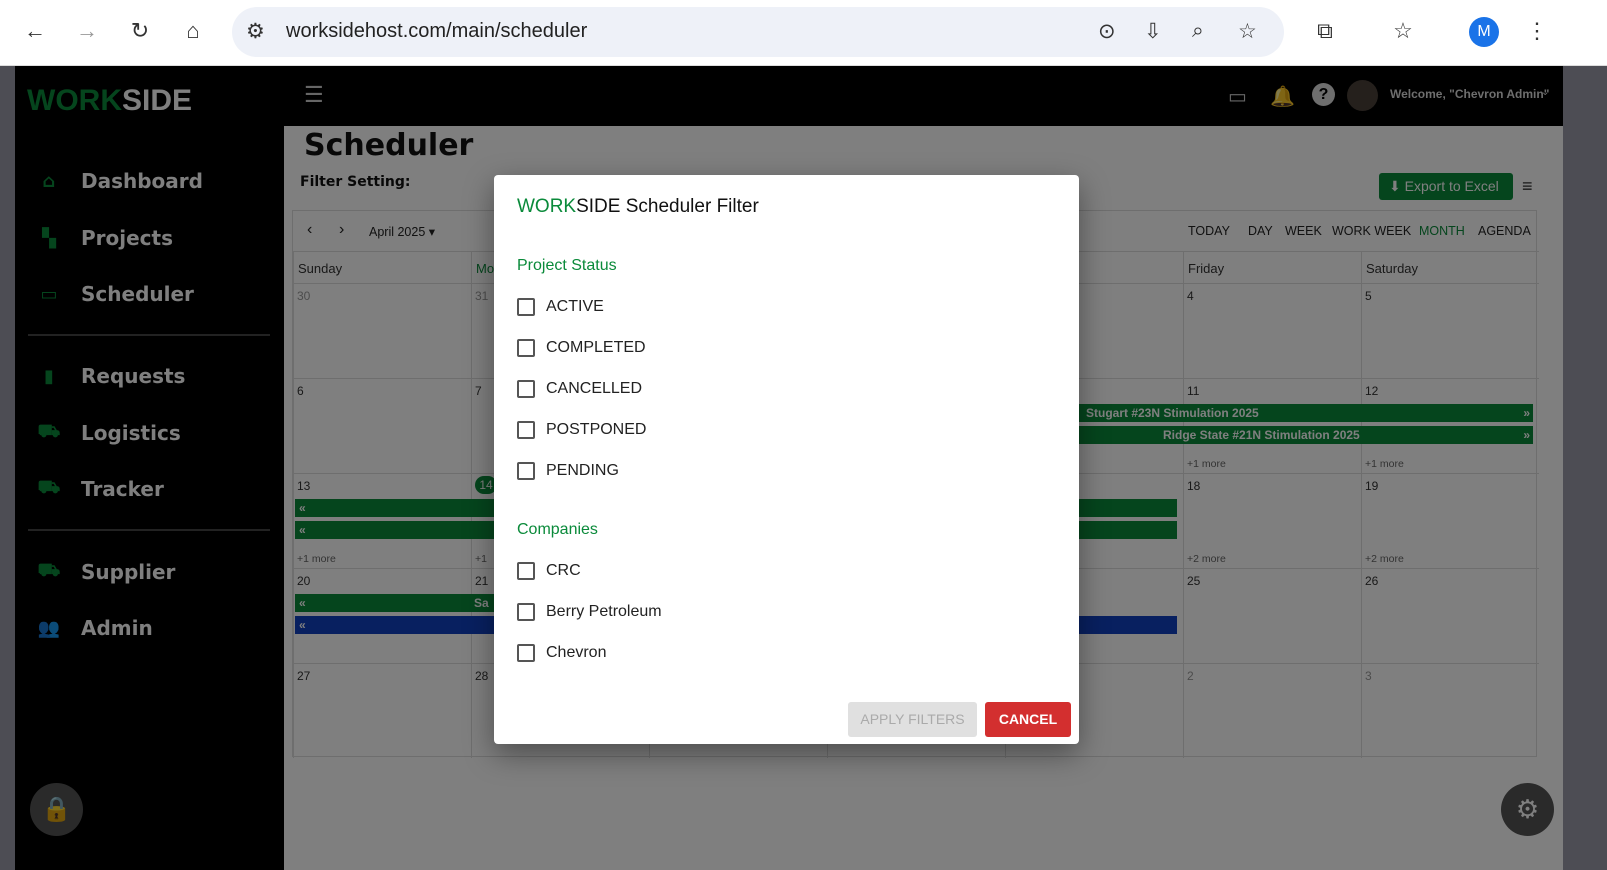 The height and width of the screenshot is (870, 1607). What do you see at coordinates (667, 206) in the screenshot?
I see `title-text: SIDE Scheduler Filter` at bounding box center [667, 206].